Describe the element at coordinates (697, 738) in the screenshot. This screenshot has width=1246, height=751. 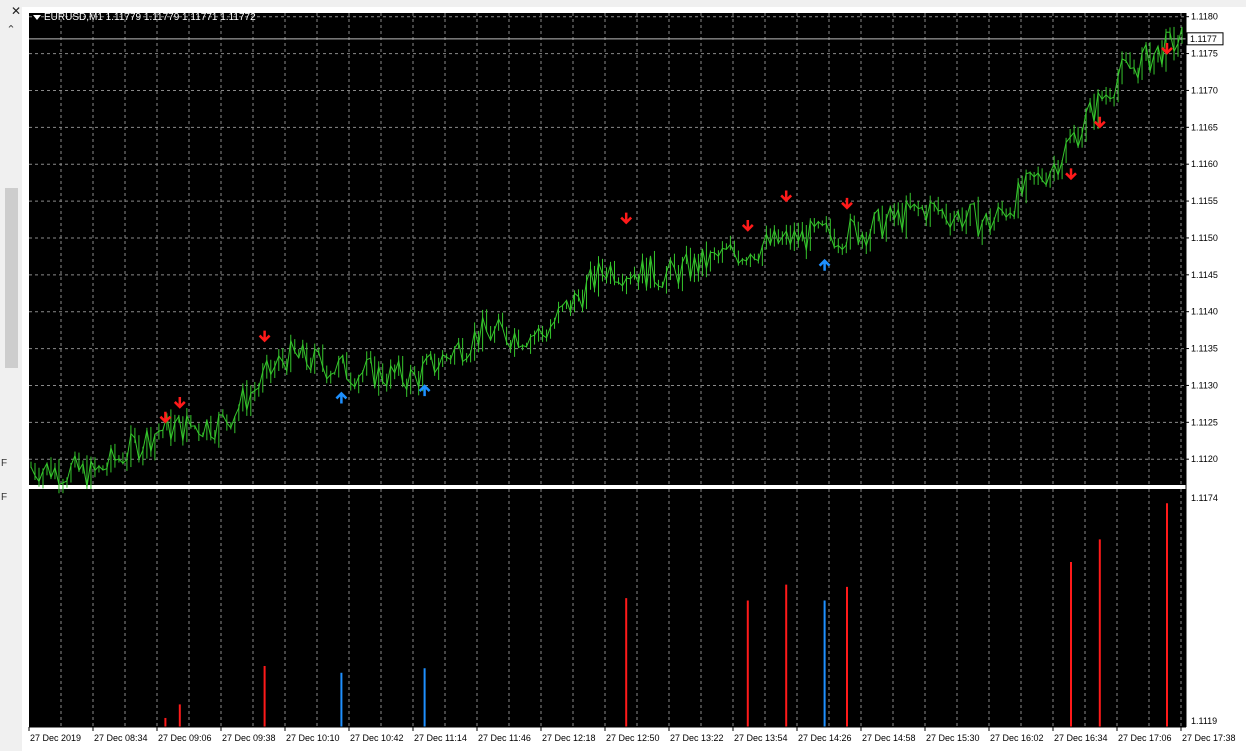
I see `time-tick-label: 27 Dec 13:22` at that location.